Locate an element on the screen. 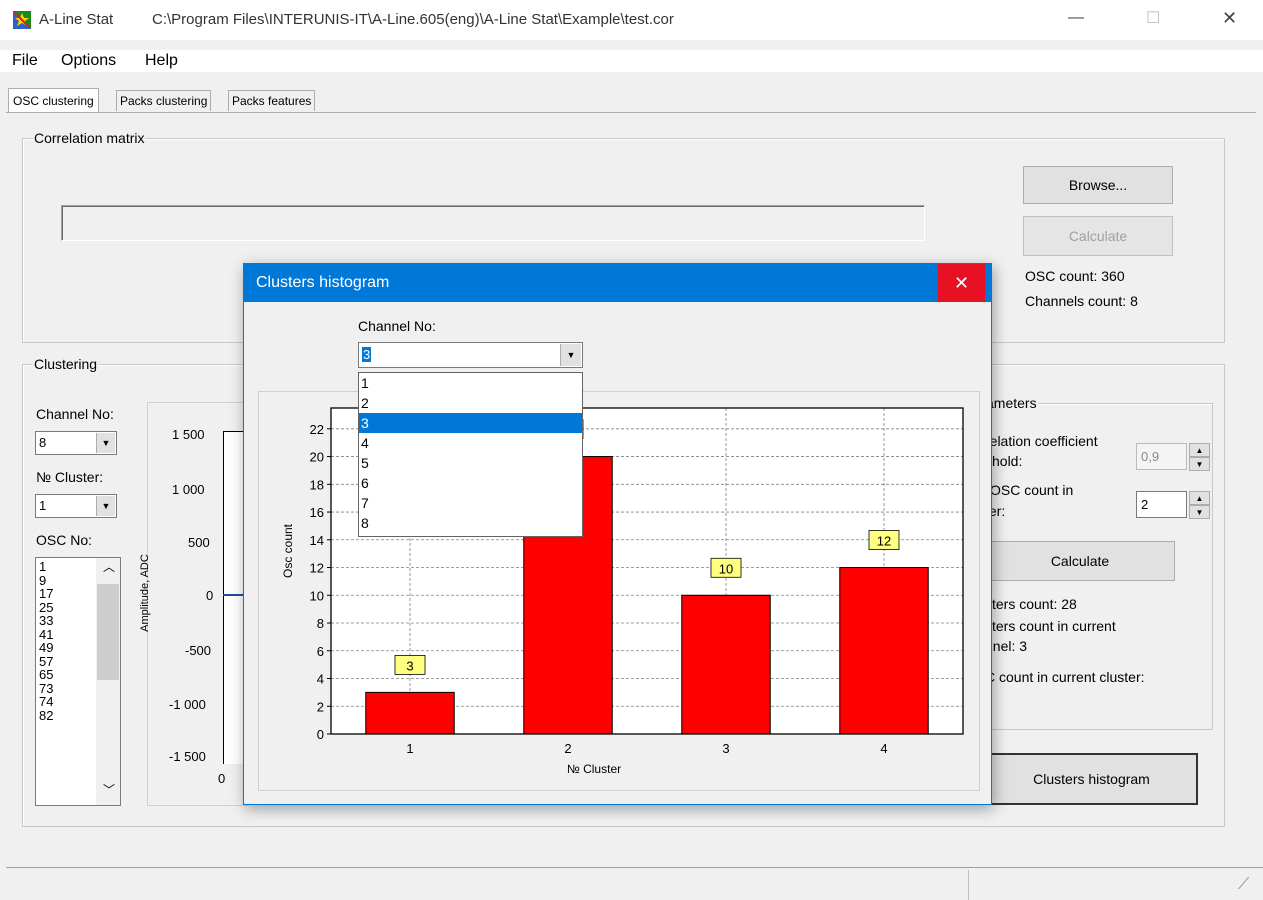  channels-count-text: Channels count: 8 is located at coordinates (1081, 301).